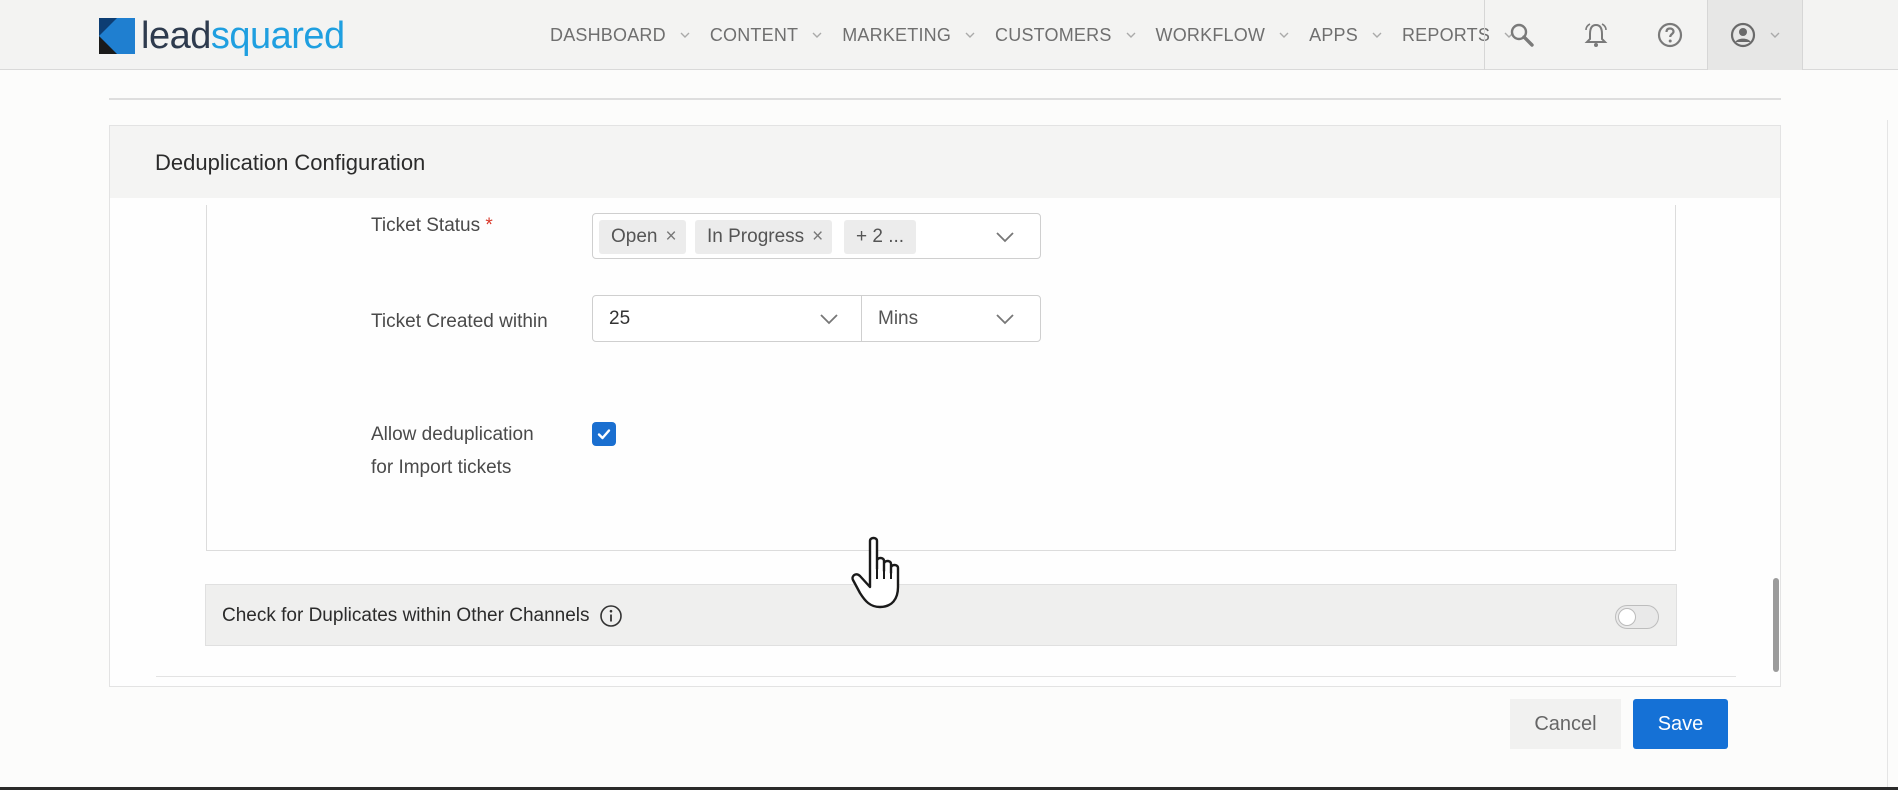 The image size is (1898, 790). What do you see at coordinates (489, 225) in the screenshot?
I see `required-mark: *` at bounding box center [489, 225].